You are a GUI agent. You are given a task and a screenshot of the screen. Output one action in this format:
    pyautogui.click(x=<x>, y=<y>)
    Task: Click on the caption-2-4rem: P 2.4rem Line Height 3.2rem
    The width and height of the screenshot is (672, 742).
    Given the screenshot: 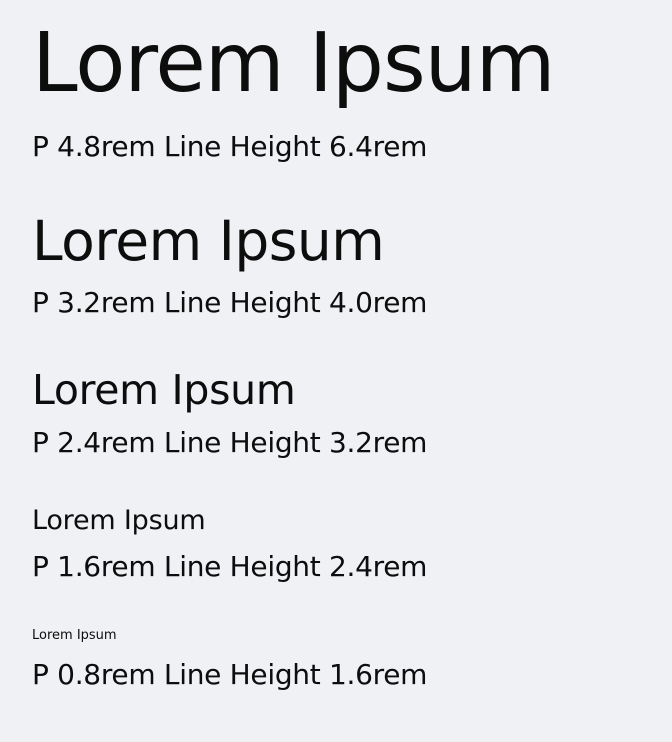 What is the action you would take?
    pyautogui.click(x=230, y=442)
    